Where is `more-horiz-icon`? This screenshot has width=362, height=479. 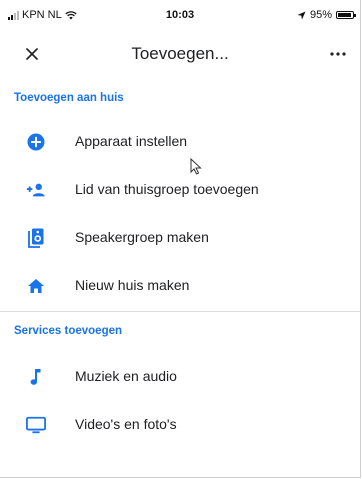 more-horiz-icon is located at coordinates (338, 54).